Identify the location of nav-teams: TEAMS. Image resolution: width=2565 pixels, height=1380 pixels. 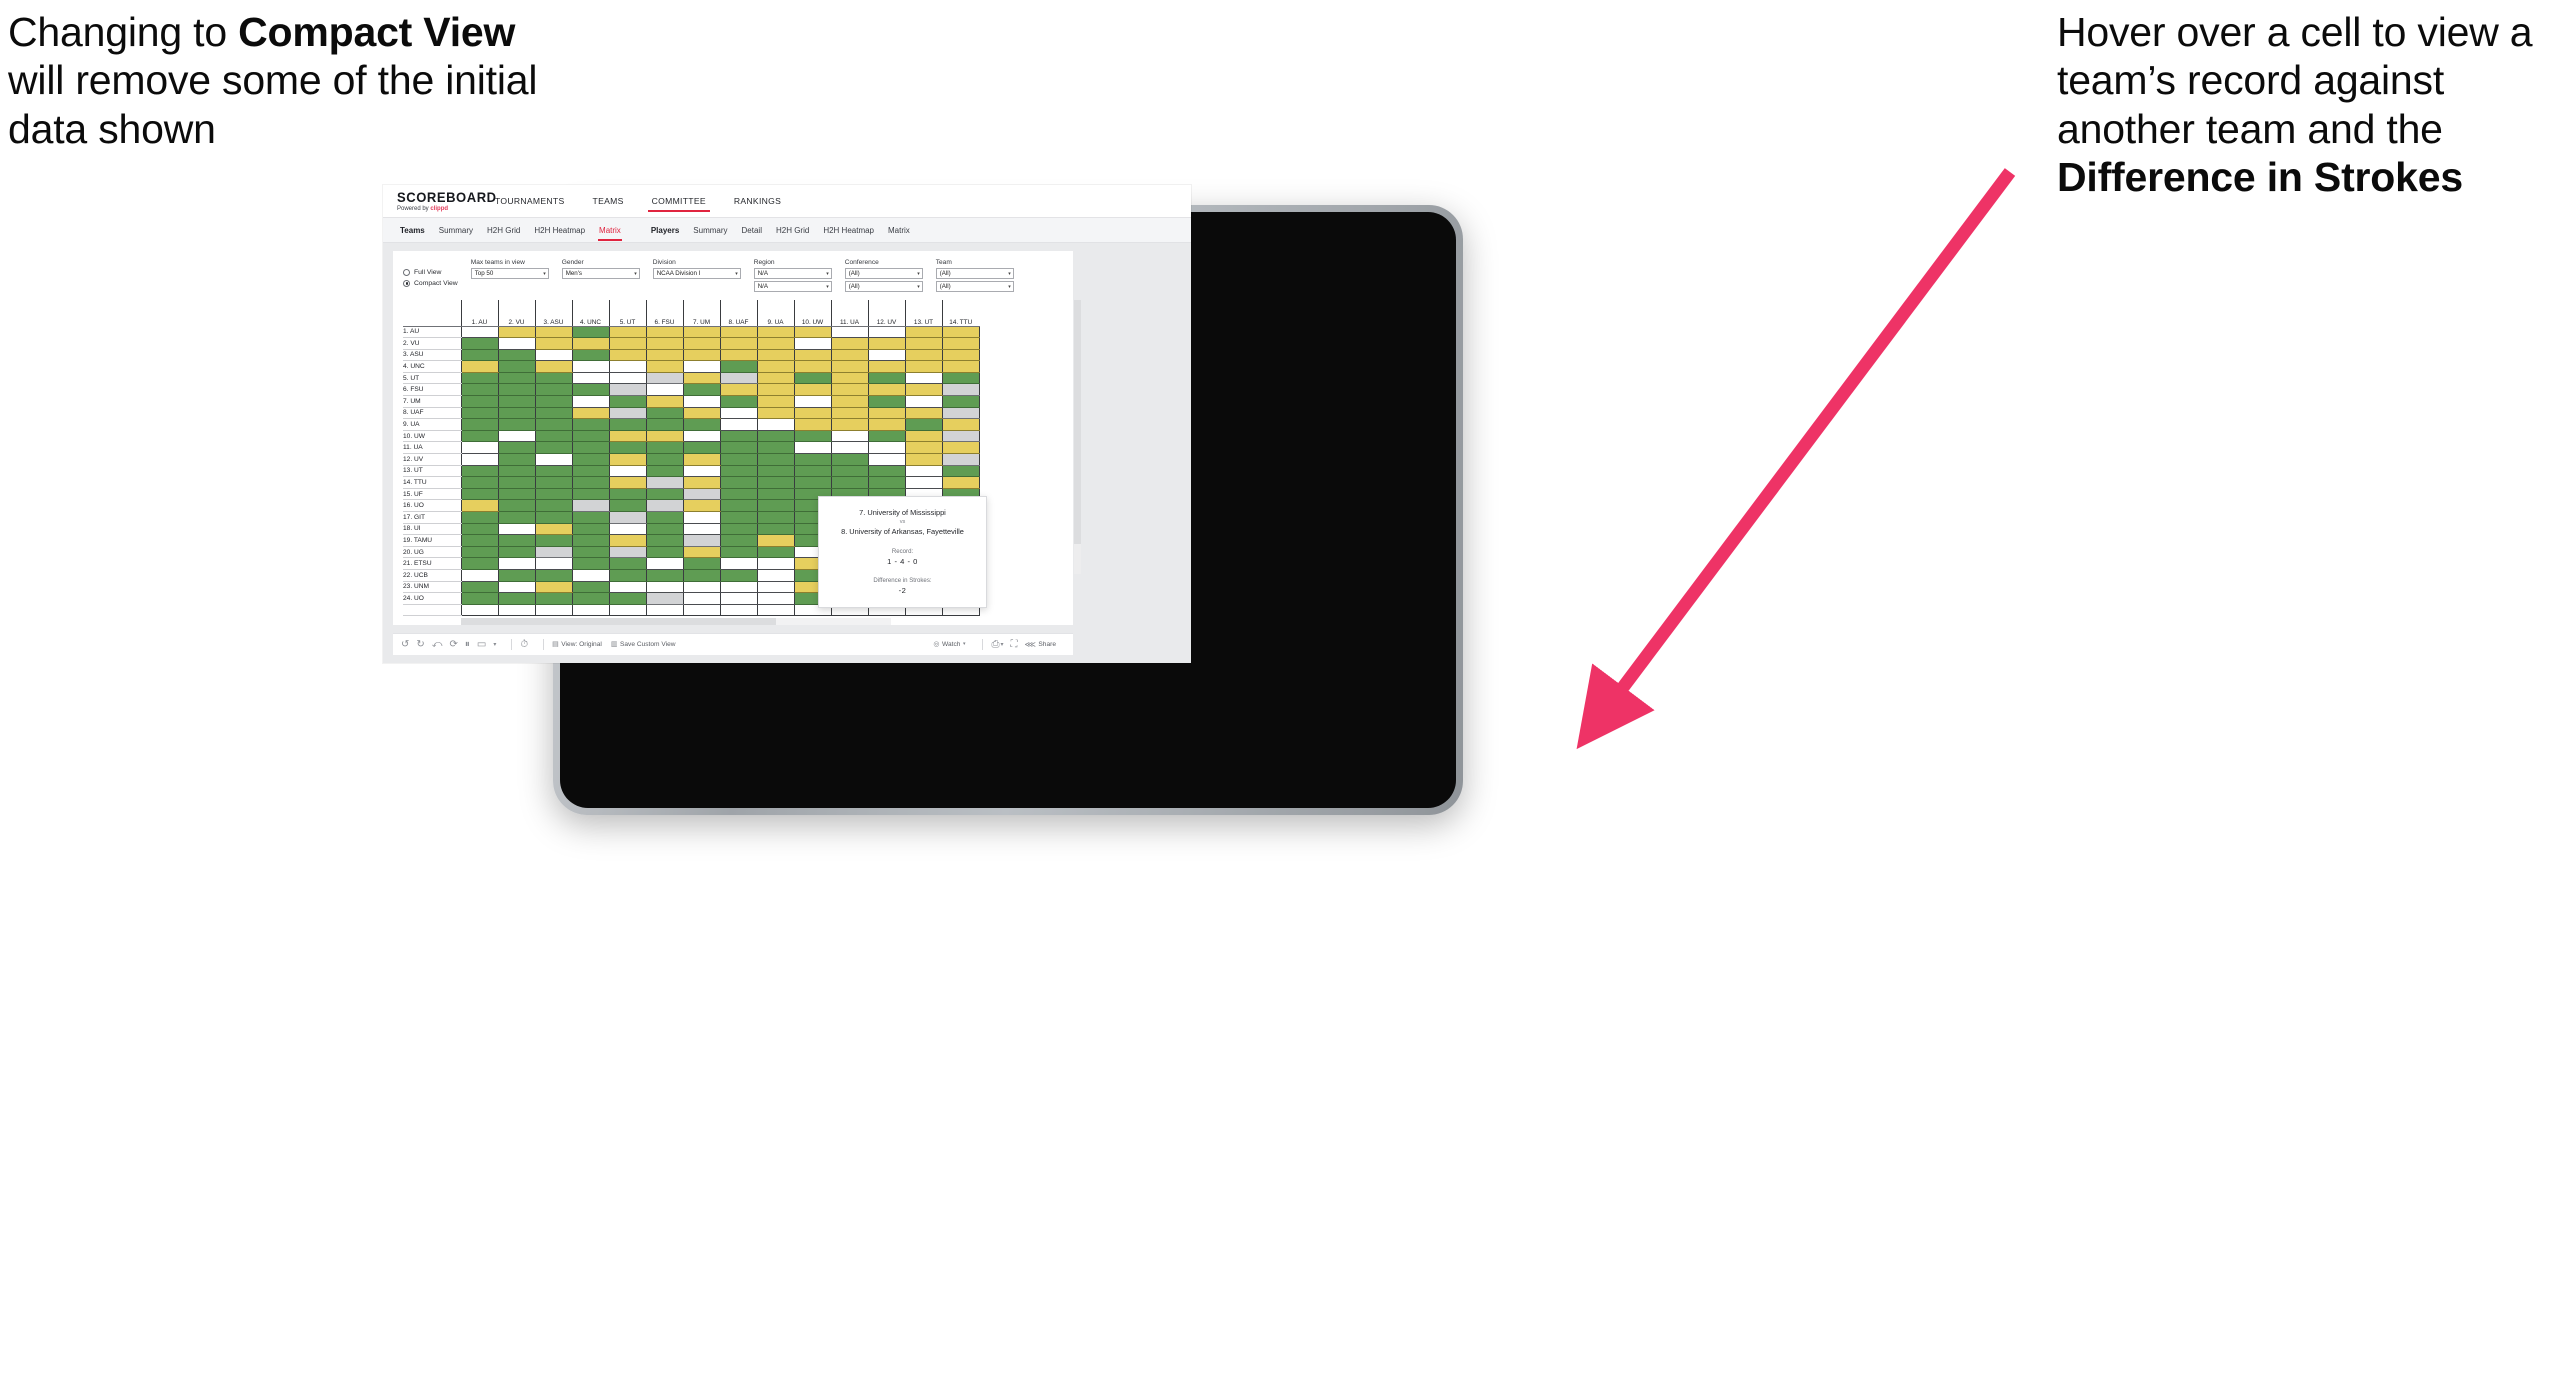
(608, 201).